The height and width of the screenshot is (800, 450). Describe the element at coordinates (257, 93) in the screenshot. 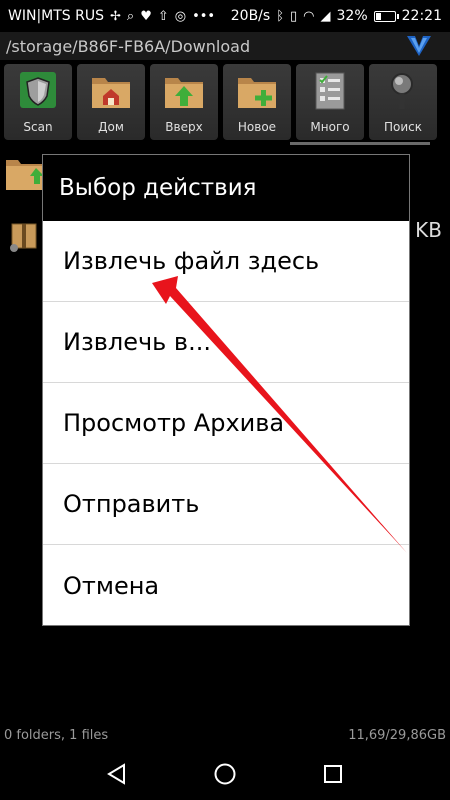

I see `new-folder-icon` at that location.